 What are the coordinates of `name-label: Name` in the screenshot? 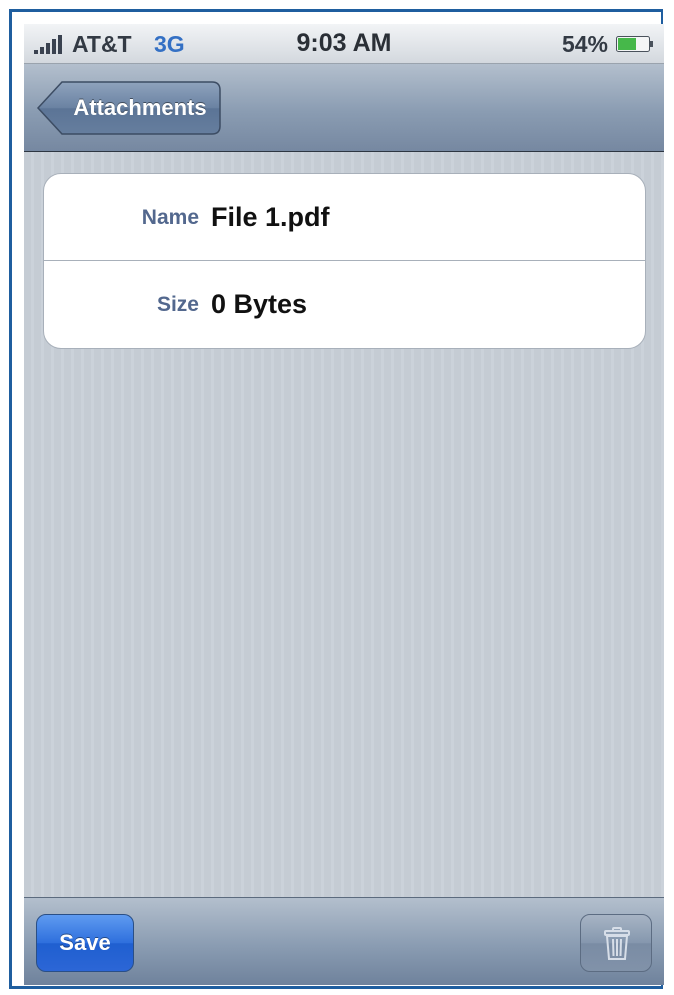 It's located at (170, 217).